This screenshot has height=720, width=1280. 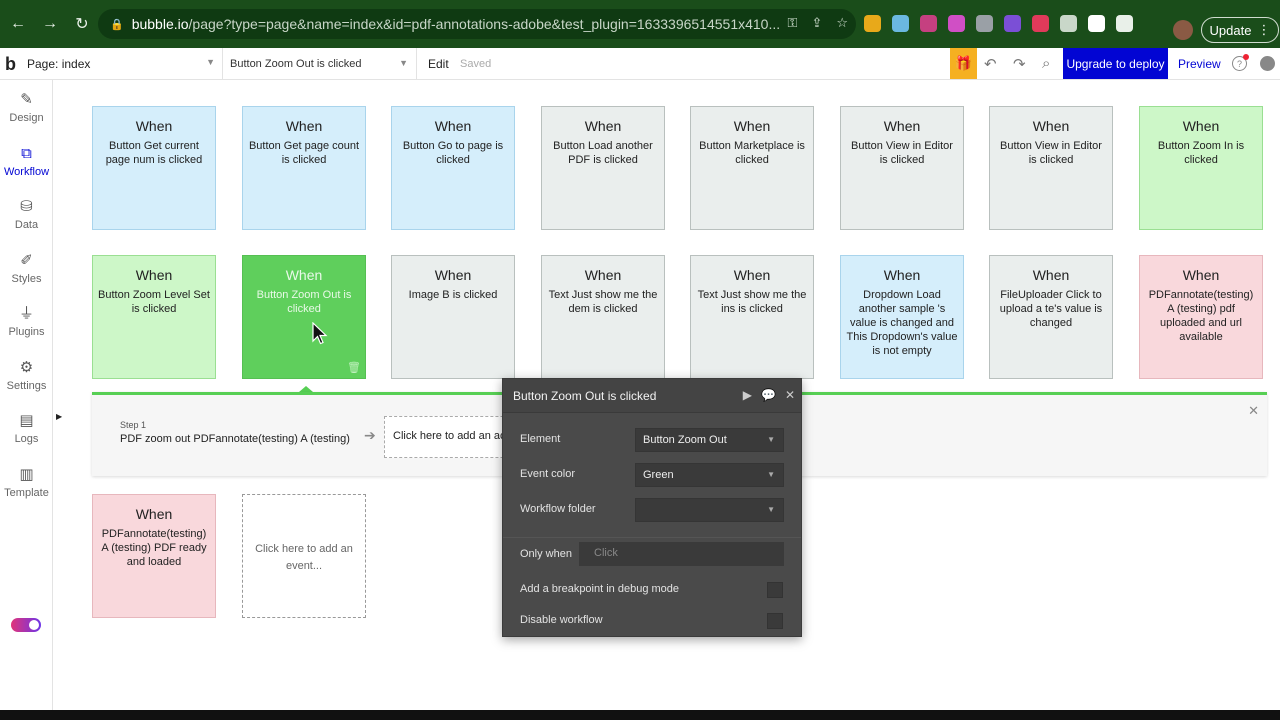 I want to click on event-card-selected: When Button Zoom Out is clicked 🗑, so click(x=304, y=317).